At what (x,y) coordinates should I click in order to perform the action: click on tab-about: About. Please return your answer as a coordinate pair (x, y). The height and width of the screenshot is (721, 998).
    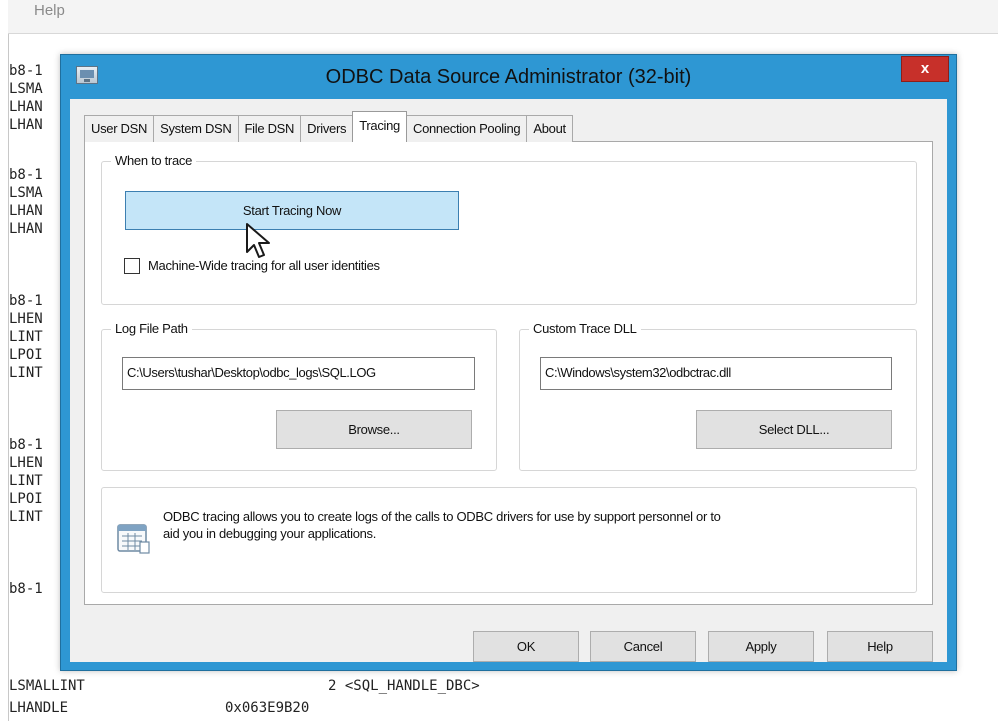
    Looking at the image, I should click on (549, 128).